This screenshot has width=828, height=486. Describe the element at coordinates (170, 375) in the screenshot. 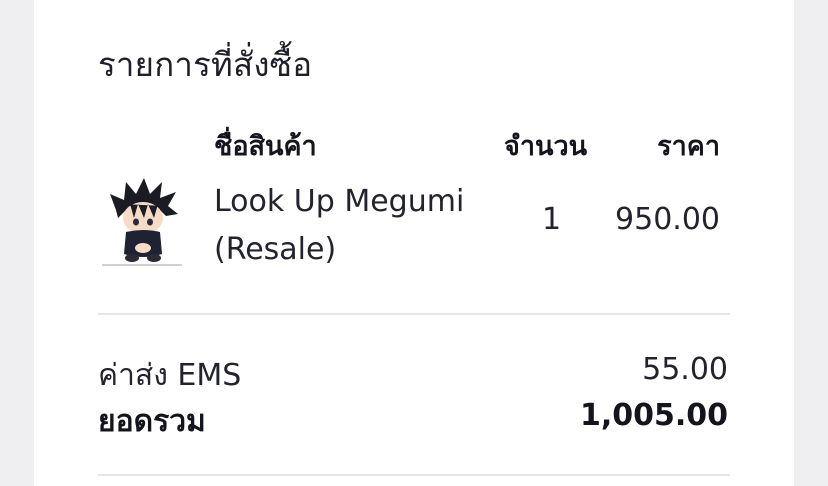

I see `shipping-label: ค่าส่ง EMS` at that location.